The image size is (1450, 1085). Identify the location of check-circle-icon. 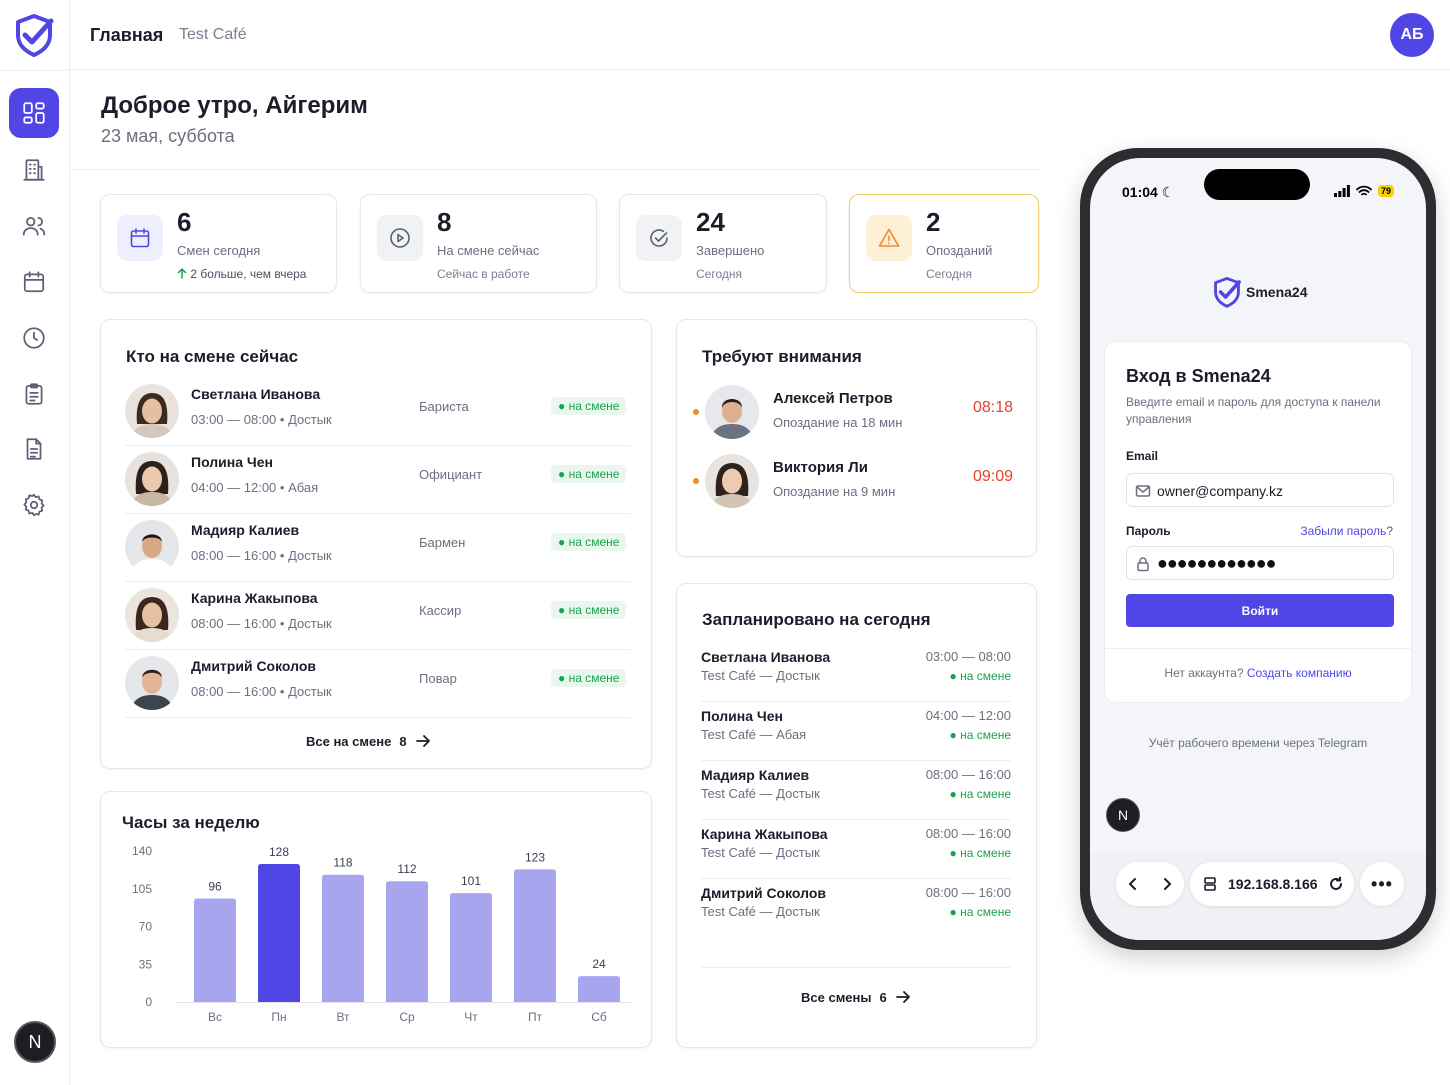
(659, 238).